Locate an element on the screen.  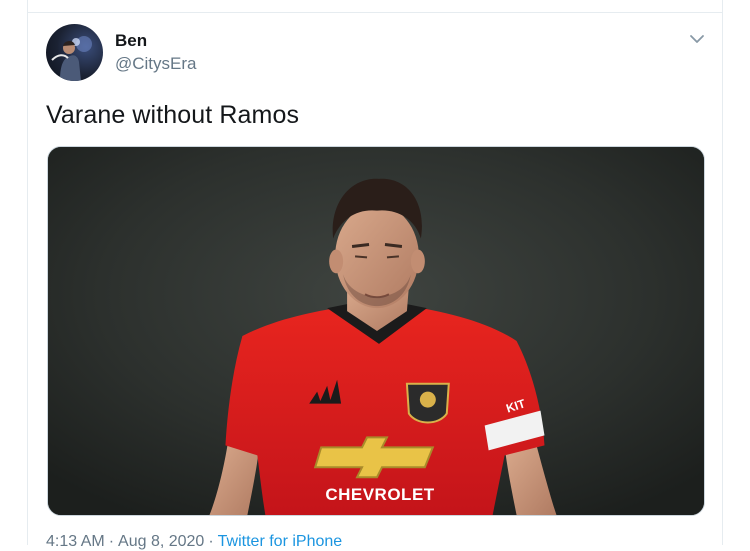
tweet-source-link: Twitter for iPhone is located at coordinates (280, 541).